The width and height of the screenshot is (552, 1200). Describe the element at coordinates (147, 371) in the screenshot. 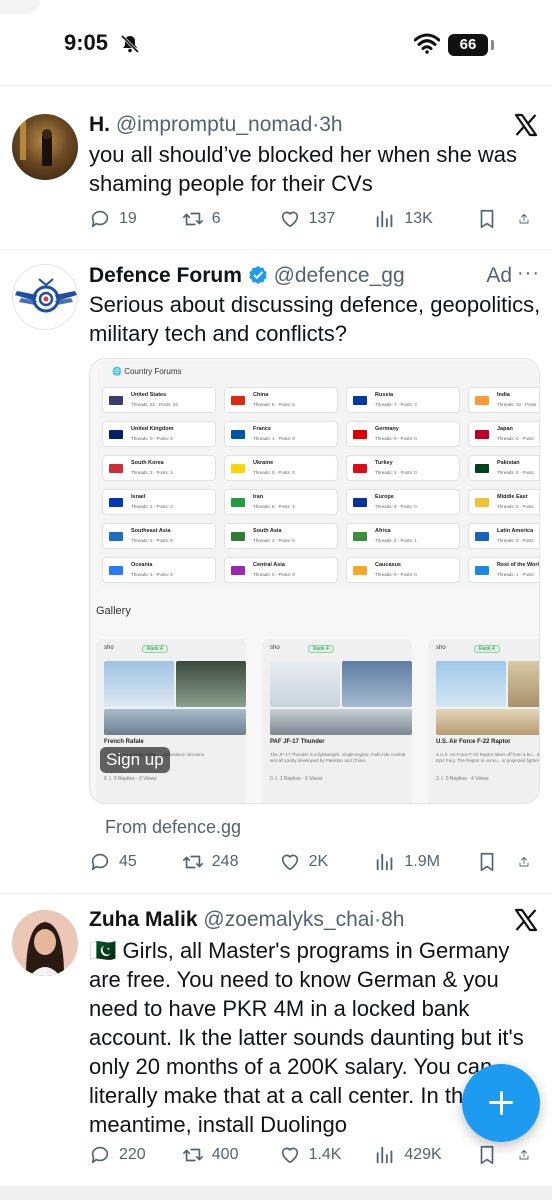

I see `country-forums-title: 🌐 Country Forums` at that location.